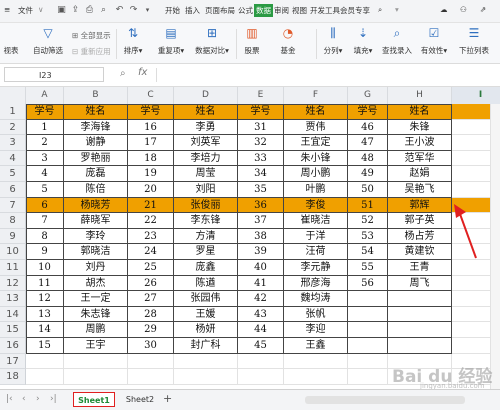 The image size is (500, 410). Describe the element at coordinates (420, 205) in the screenshot. I see `table-cell: 郭辉` at that location.